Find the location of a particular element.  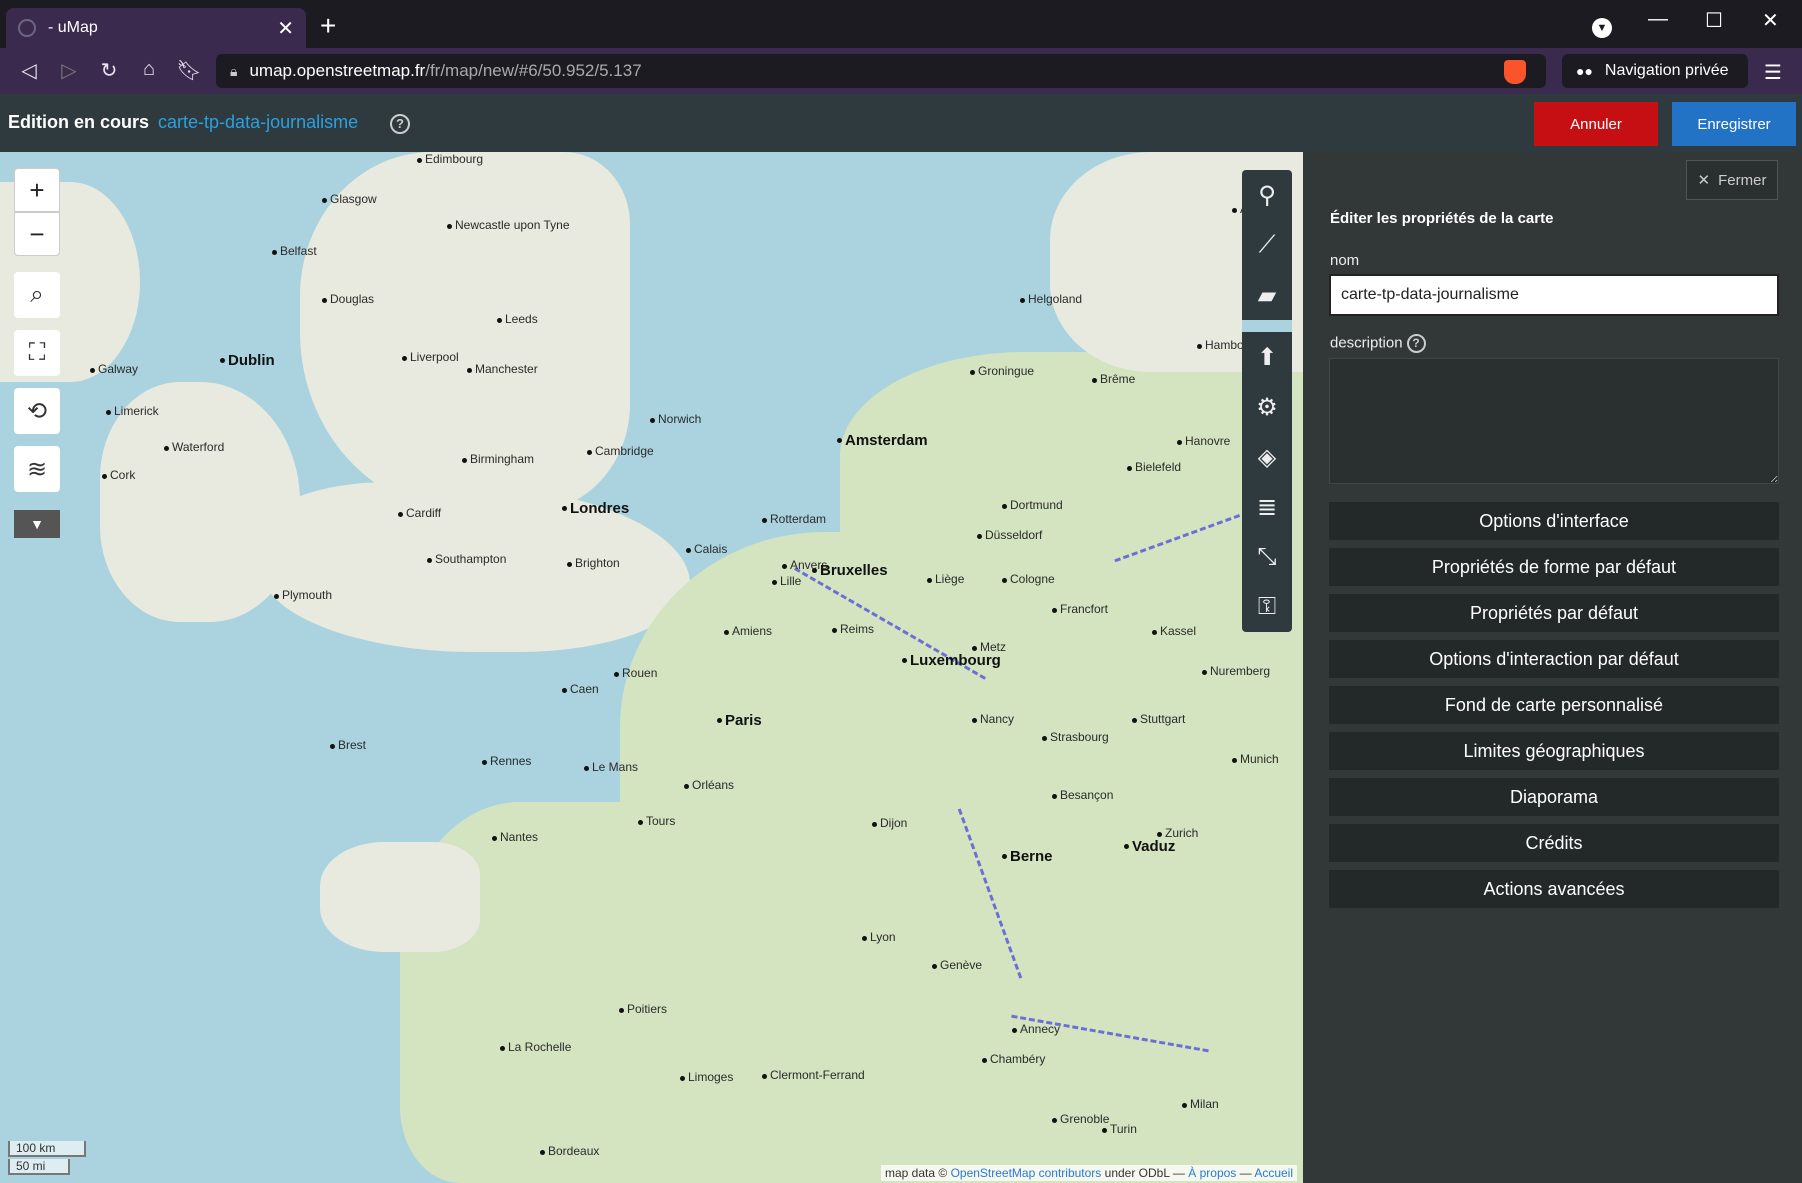

share-icon: ⟲ is located at coordinates (37, 411).